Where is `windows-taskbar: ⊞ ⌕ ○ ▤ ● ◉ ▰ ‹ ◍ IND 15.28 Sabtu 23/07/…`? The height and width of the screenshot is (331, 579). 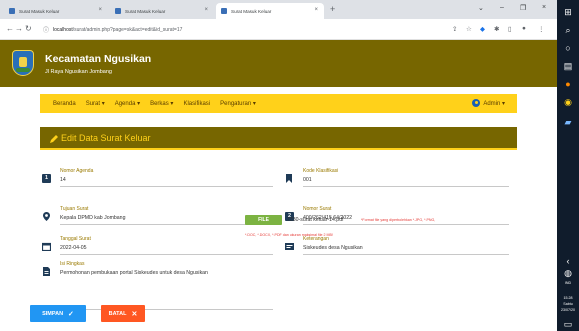
windows-taskbar: ⊞ ⌕ ○ ▤ ● ◉ ▰ ‹ ◍ IND 15.28 Sabtu 23/07/… is located at coordinates (568, 165).